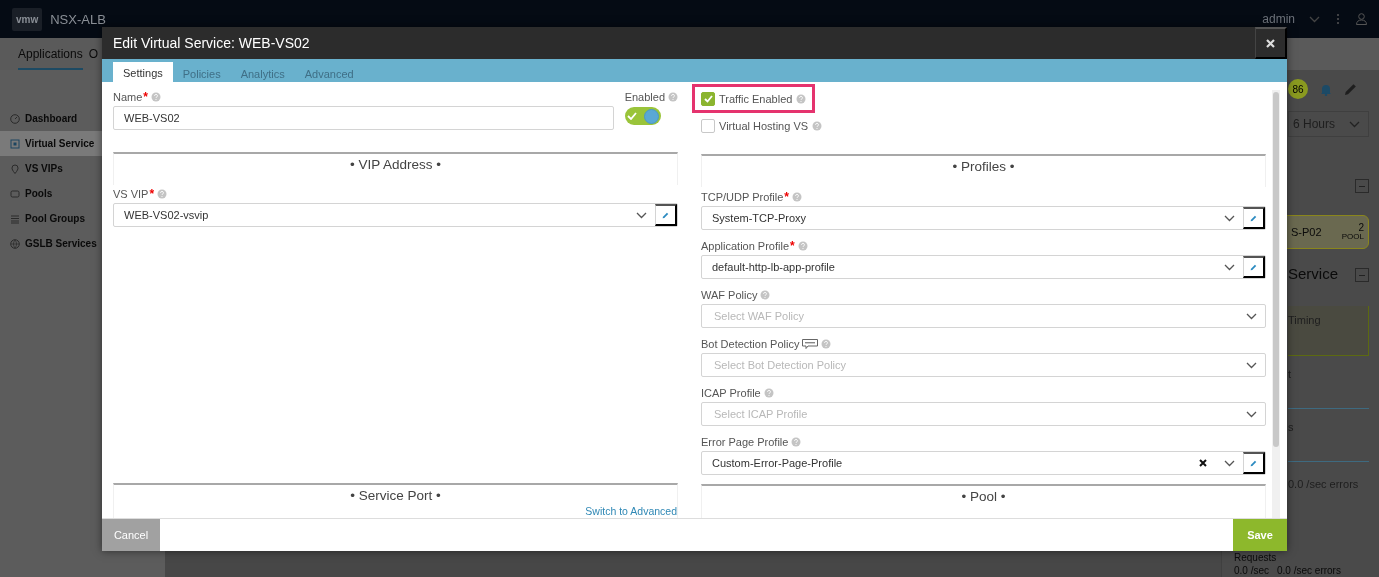 The image size is (1379, 577). I want to click on field-label: WAF Policy, so click(729, 295).